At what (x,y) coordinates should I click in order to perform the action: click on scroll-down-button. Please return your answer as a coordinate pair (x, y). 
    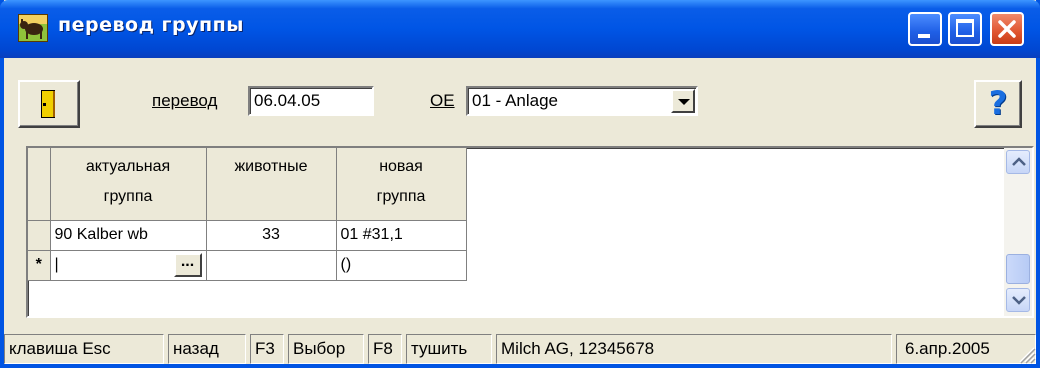
    Looking at the image, I should click on (1018, 300).